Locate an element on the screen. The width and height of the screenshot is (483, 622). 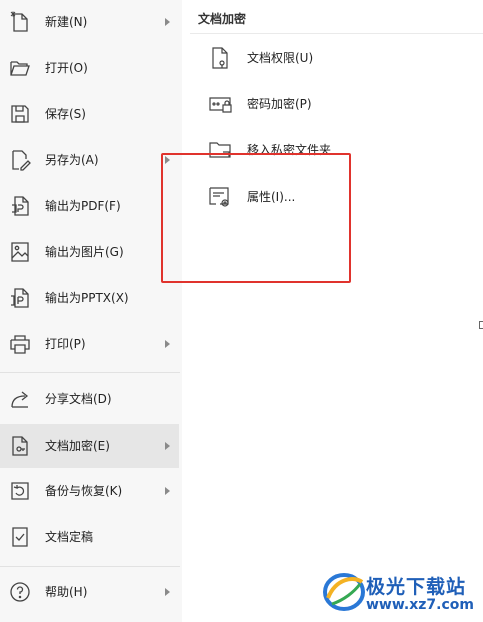
document-finalize-icon is located at coordinates (20, 537).